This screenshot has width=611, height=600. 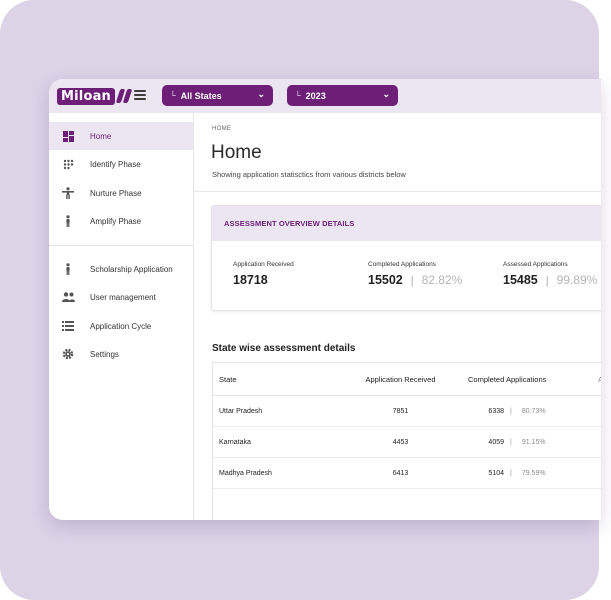 What do you see at coordinates (496, 442) in the screenshot?
I see `completed-value: 4059` at bounding box center [496, 442].